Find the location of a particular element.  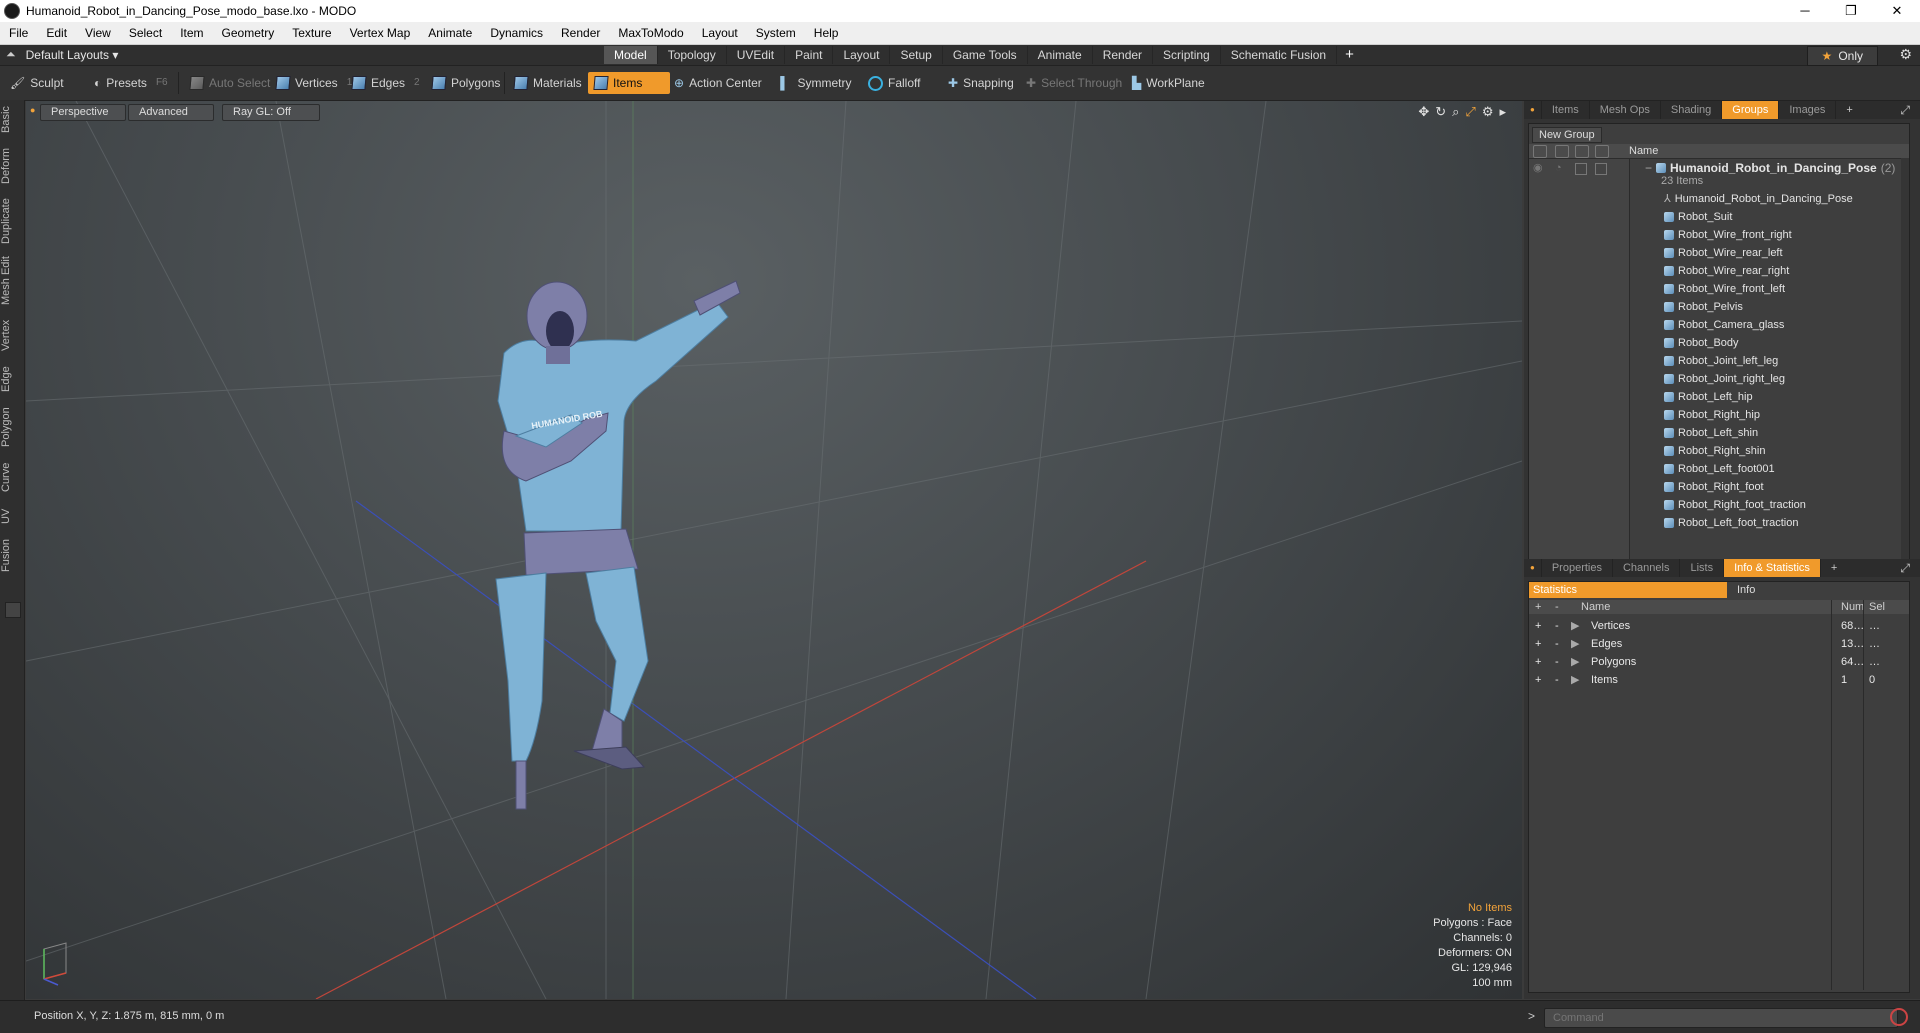

ptab-info-statistics: Info & Statistics is located at coordinates (1772, 568).